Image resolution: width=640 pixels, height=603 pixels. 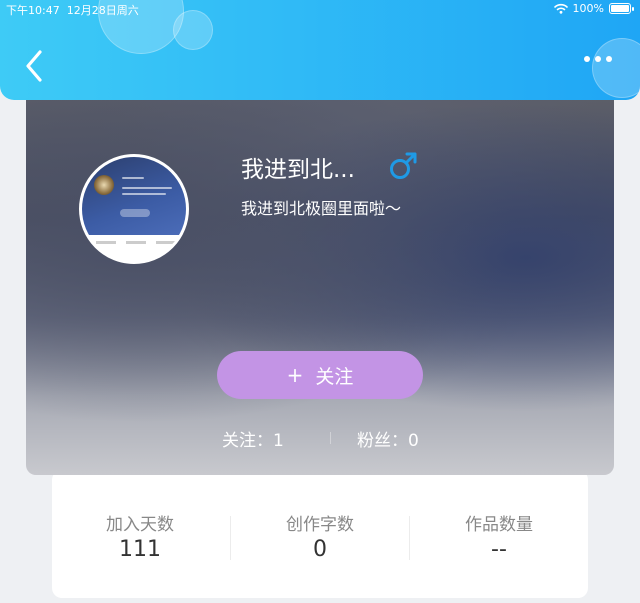 I want to click on avatar-image-top, so click(x=134, y=196).